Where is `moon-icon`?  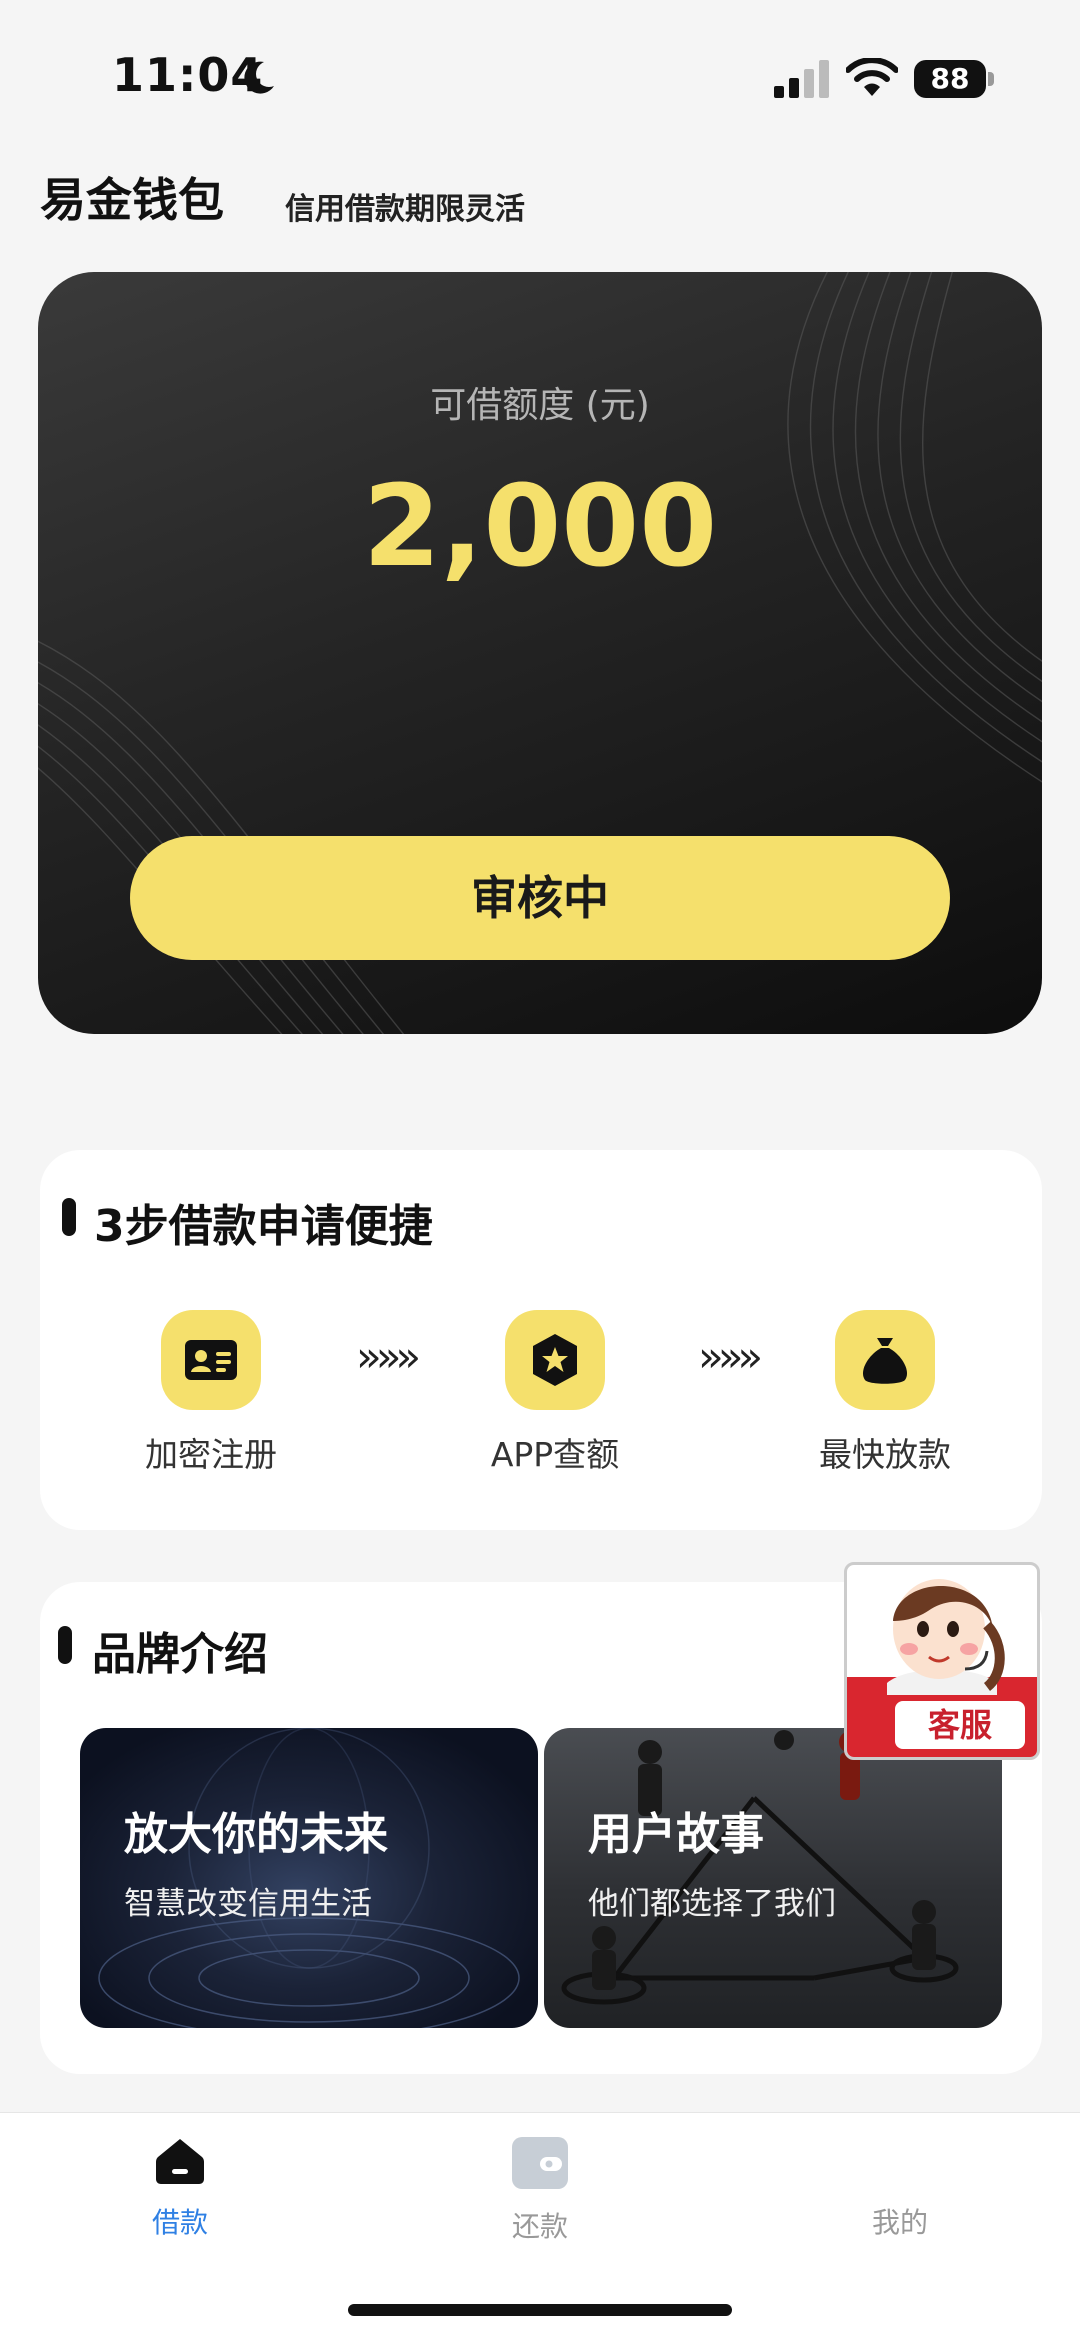 moon-icon is located at coordinates (259, 77).